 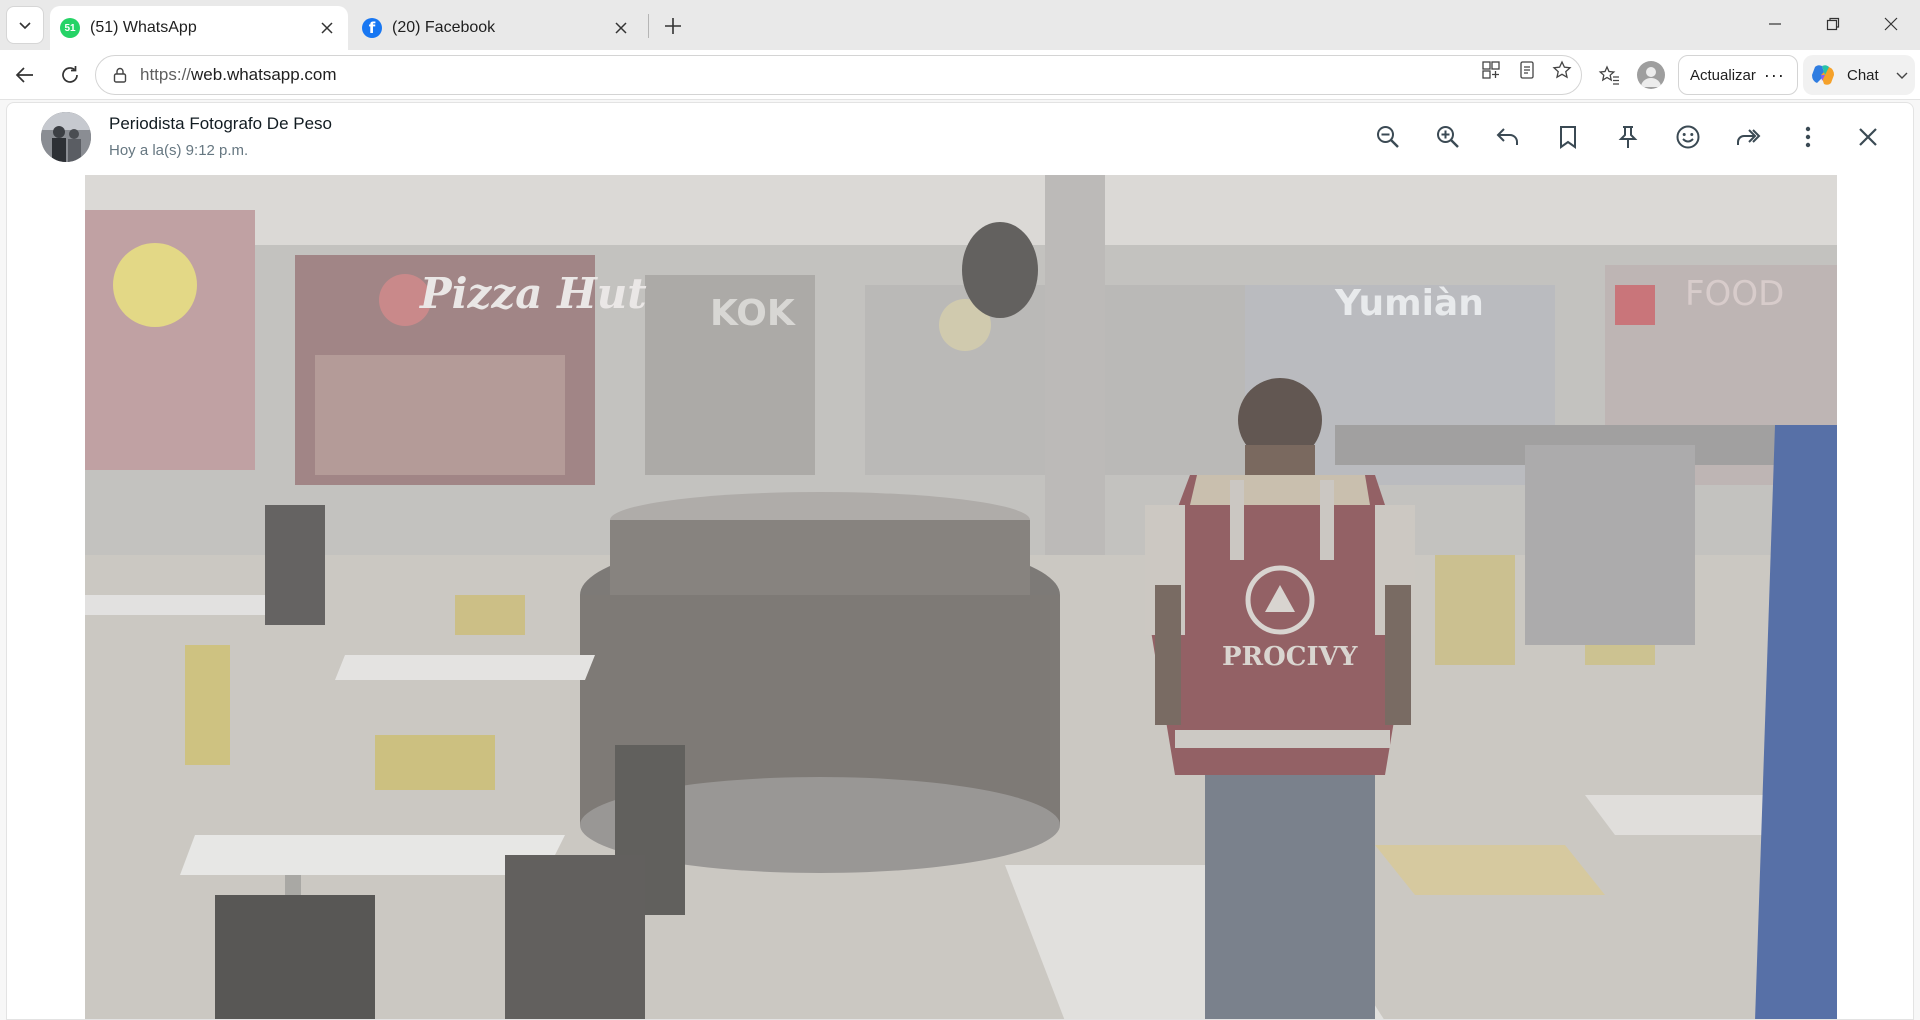 I want to click on reader-view-icon, so click(x=1527, y=70).